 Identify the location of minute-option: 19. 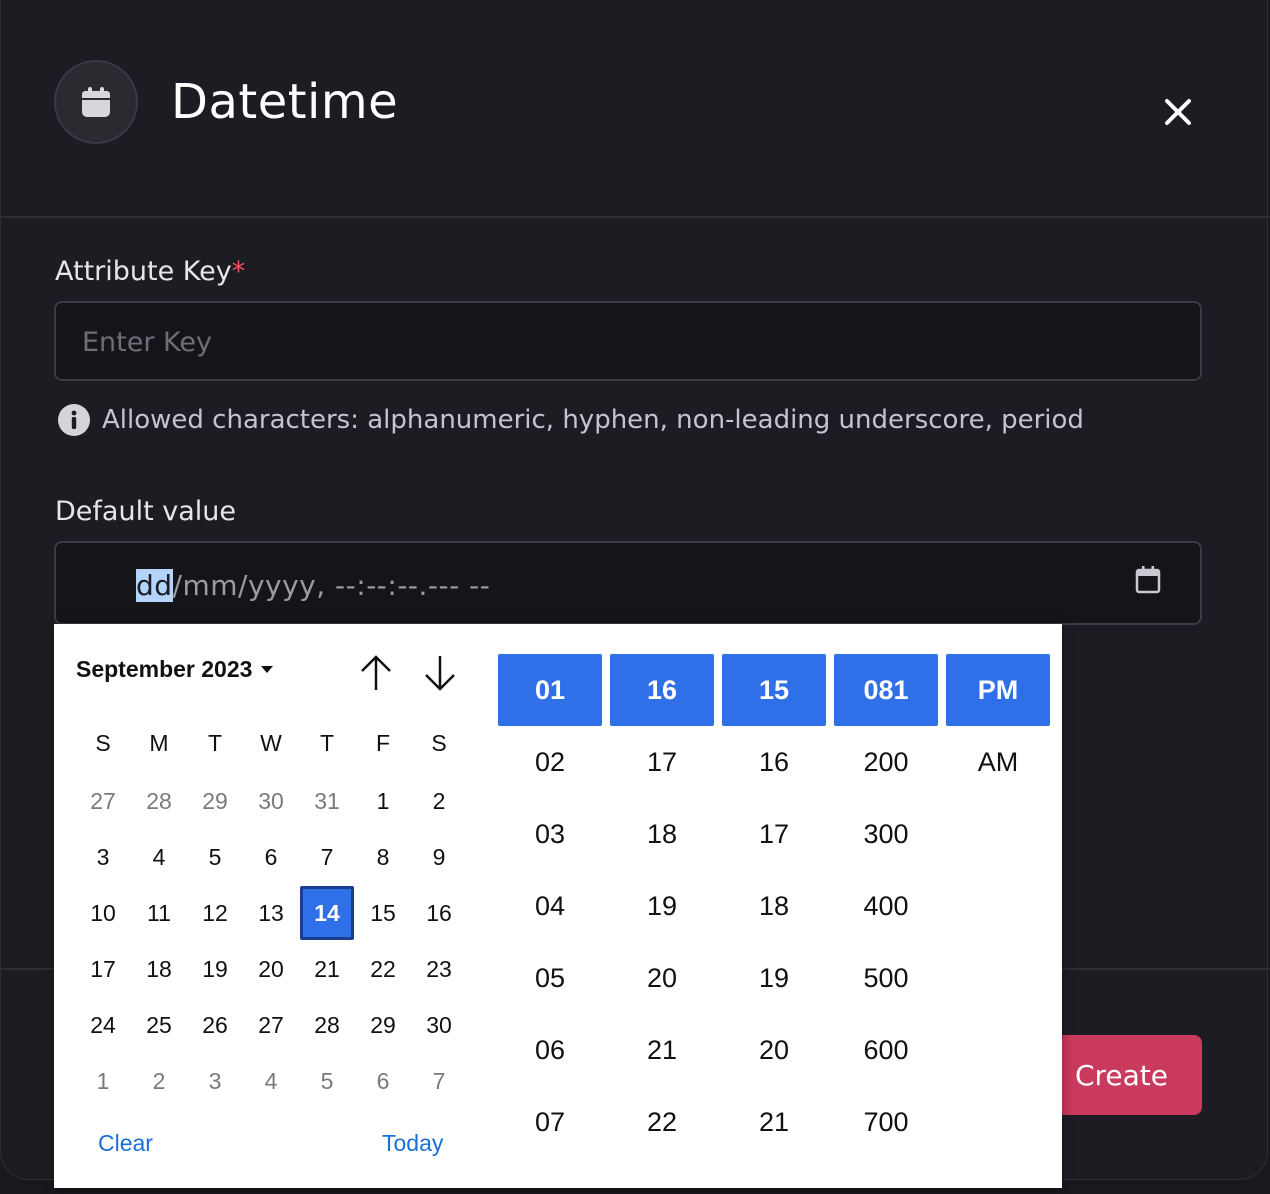
(662, 906).